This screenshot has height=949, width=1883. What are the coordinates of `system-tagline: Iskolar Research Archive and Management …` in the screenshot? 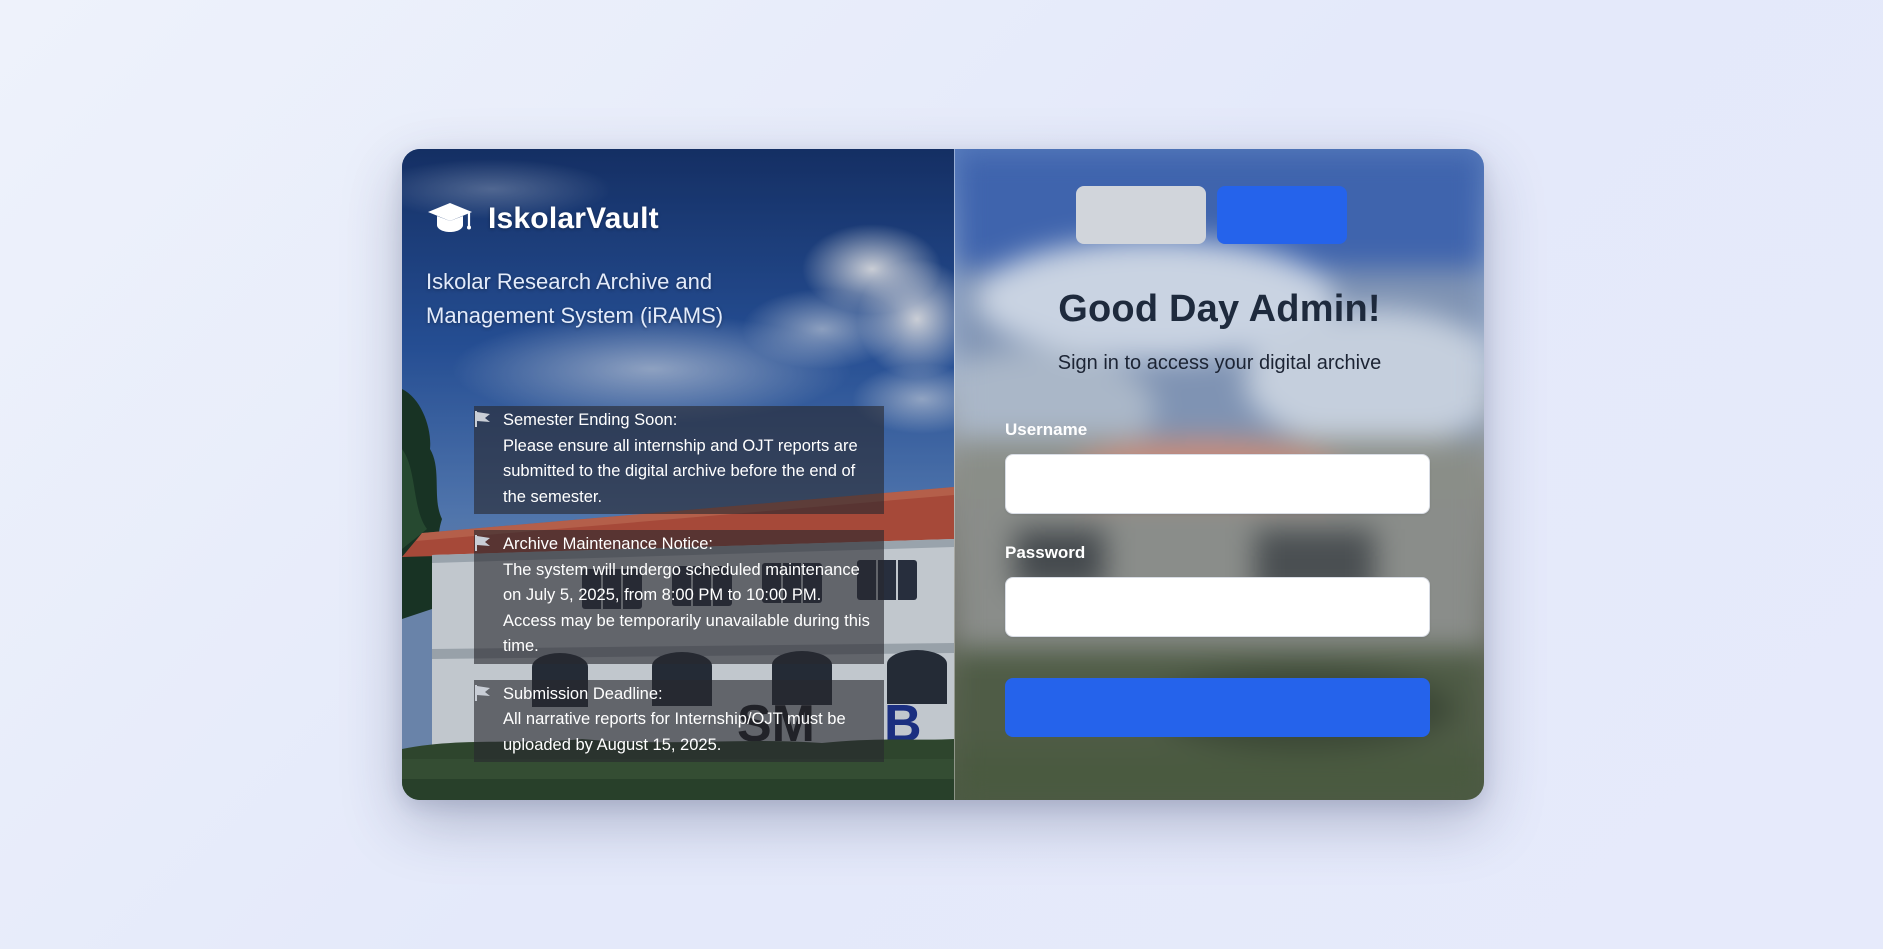 It's located at (575, 298).